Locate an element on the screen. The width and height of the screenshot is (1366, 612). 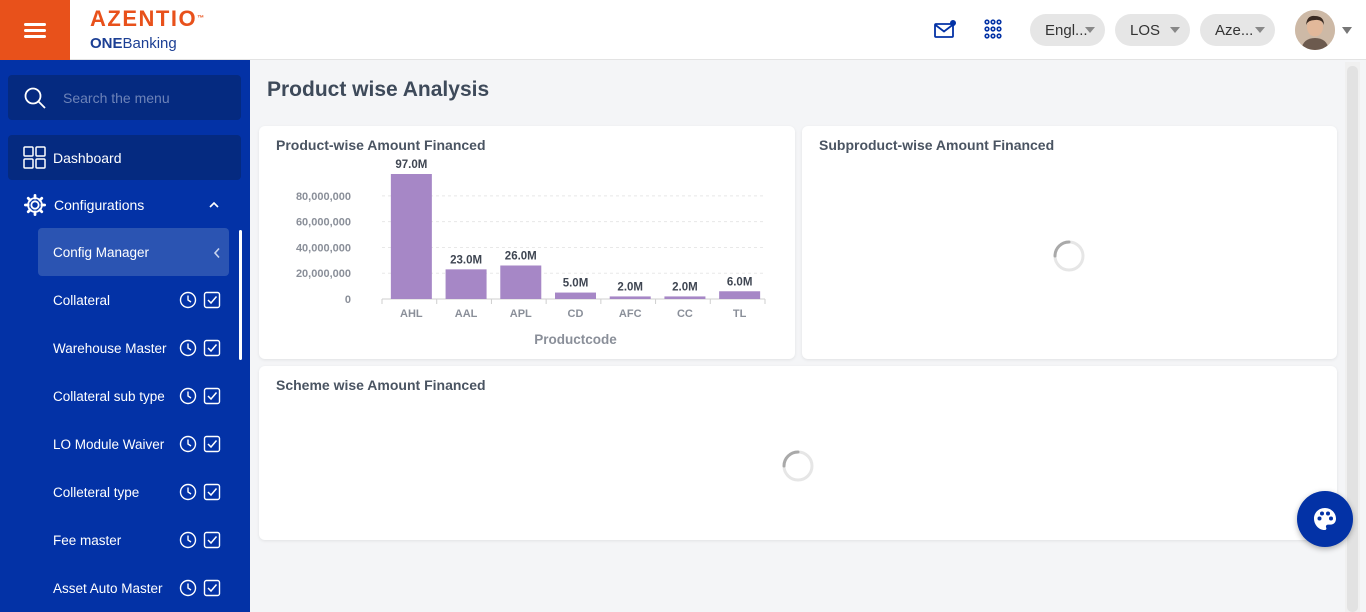
sidebar-item-label: Fee master is located at coordinates (87, 540).